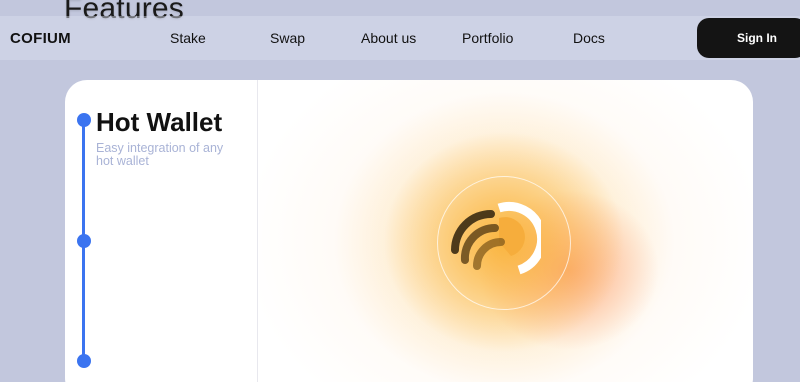 This screenshot has height=382, width=800. I want to click on nav-link-stake: Stake, so click(188, 38).